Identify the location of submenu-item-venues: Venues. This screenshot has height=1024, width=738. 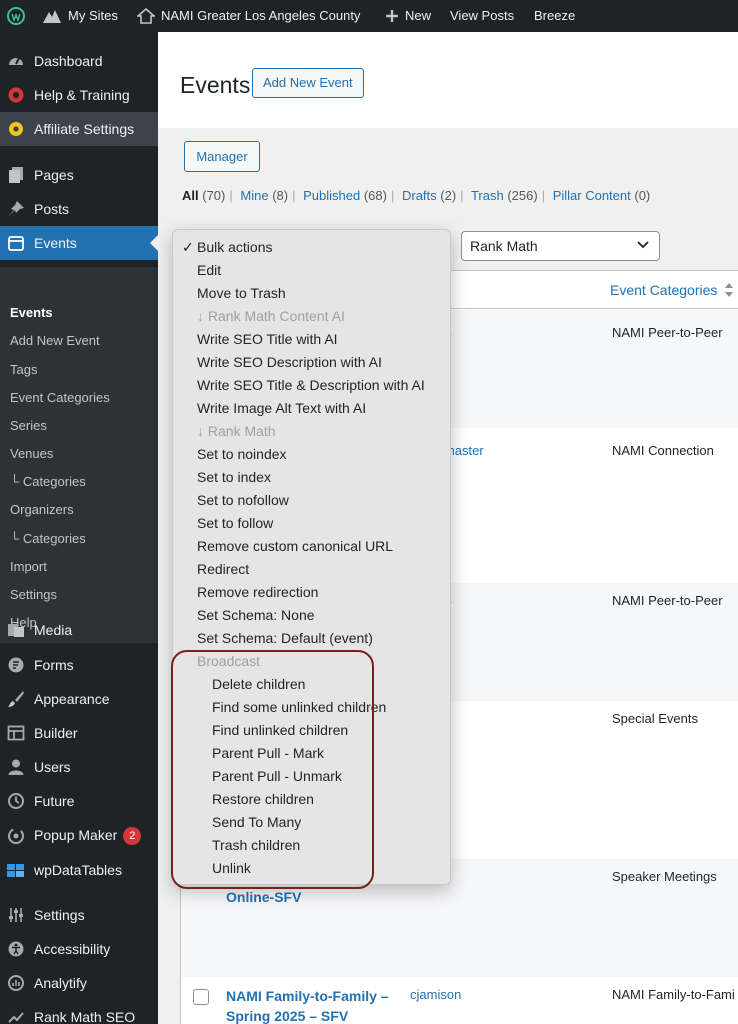
(31, 453).